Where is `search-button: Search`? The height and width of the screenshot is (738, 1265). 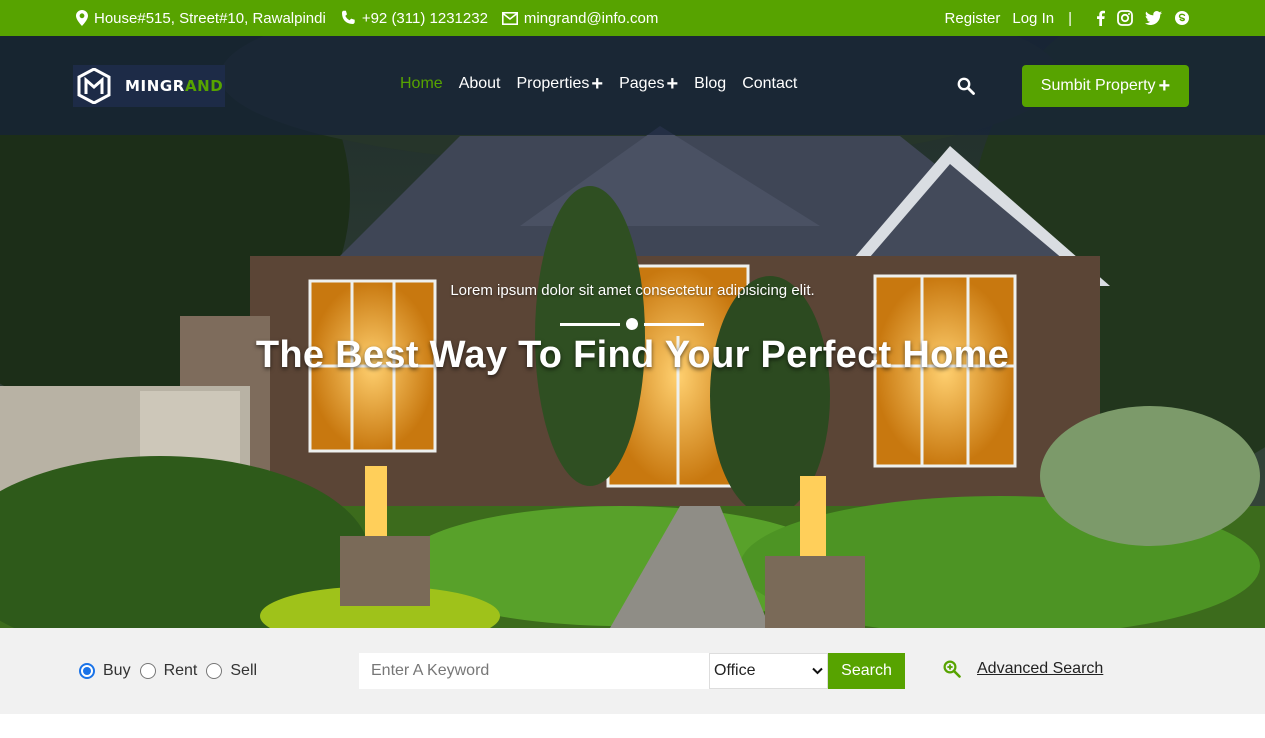 search-button: Search is located at coordinates (866, 671).